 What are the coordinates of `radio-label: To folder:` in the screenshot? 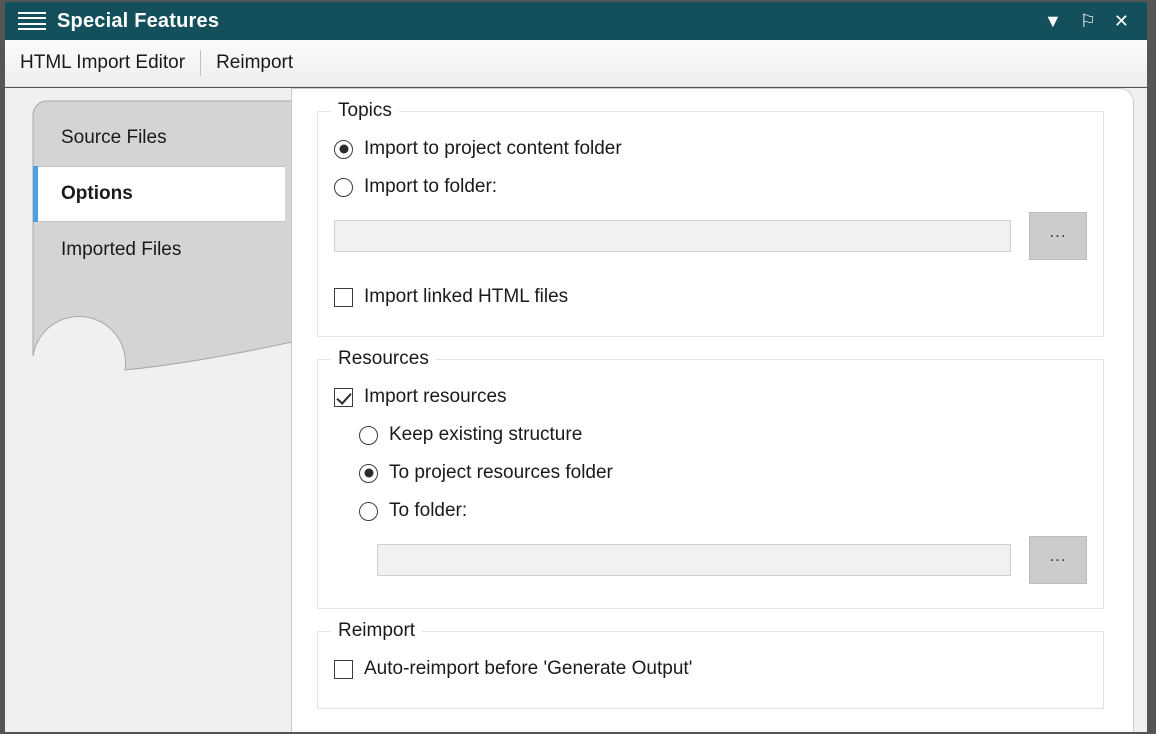 It's located at (428, 510).